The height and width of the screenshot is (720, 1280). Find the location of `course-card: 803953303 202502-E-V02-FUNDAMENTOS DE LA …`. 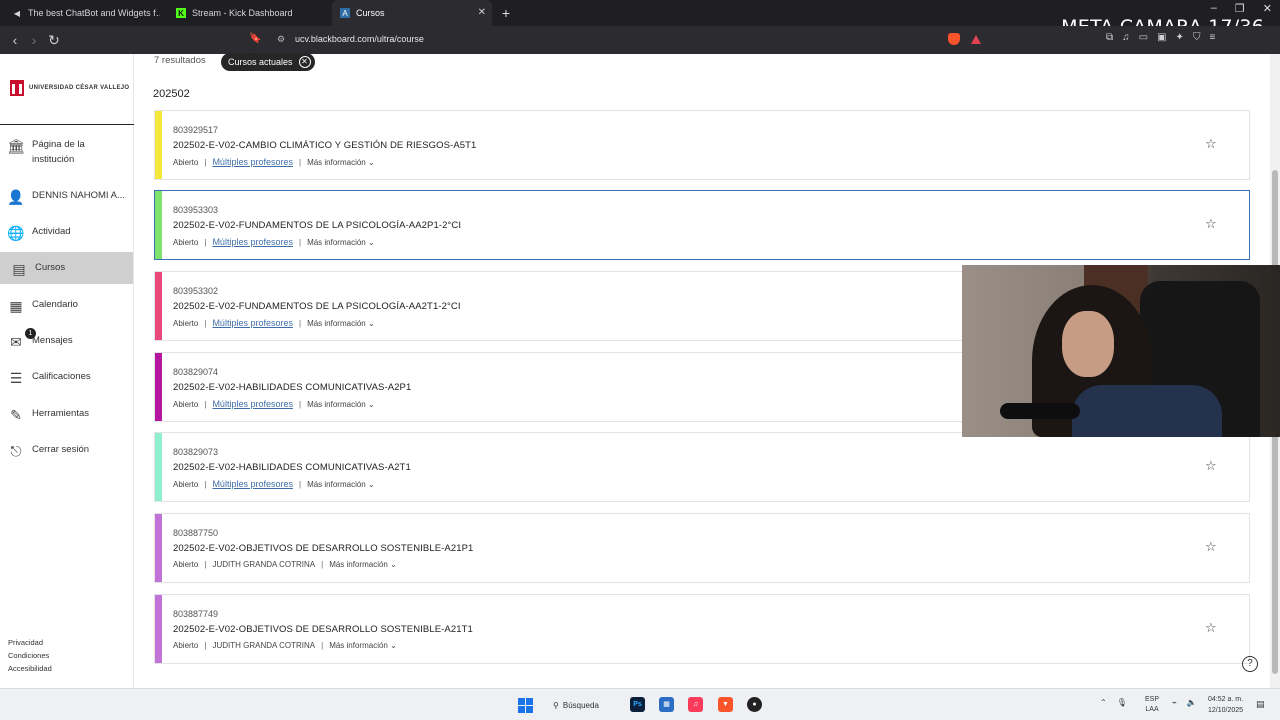

course-card: 803953303 202502-E-V02-FUNDAMENTOS DE LA … is located at coordinates (702, 225).